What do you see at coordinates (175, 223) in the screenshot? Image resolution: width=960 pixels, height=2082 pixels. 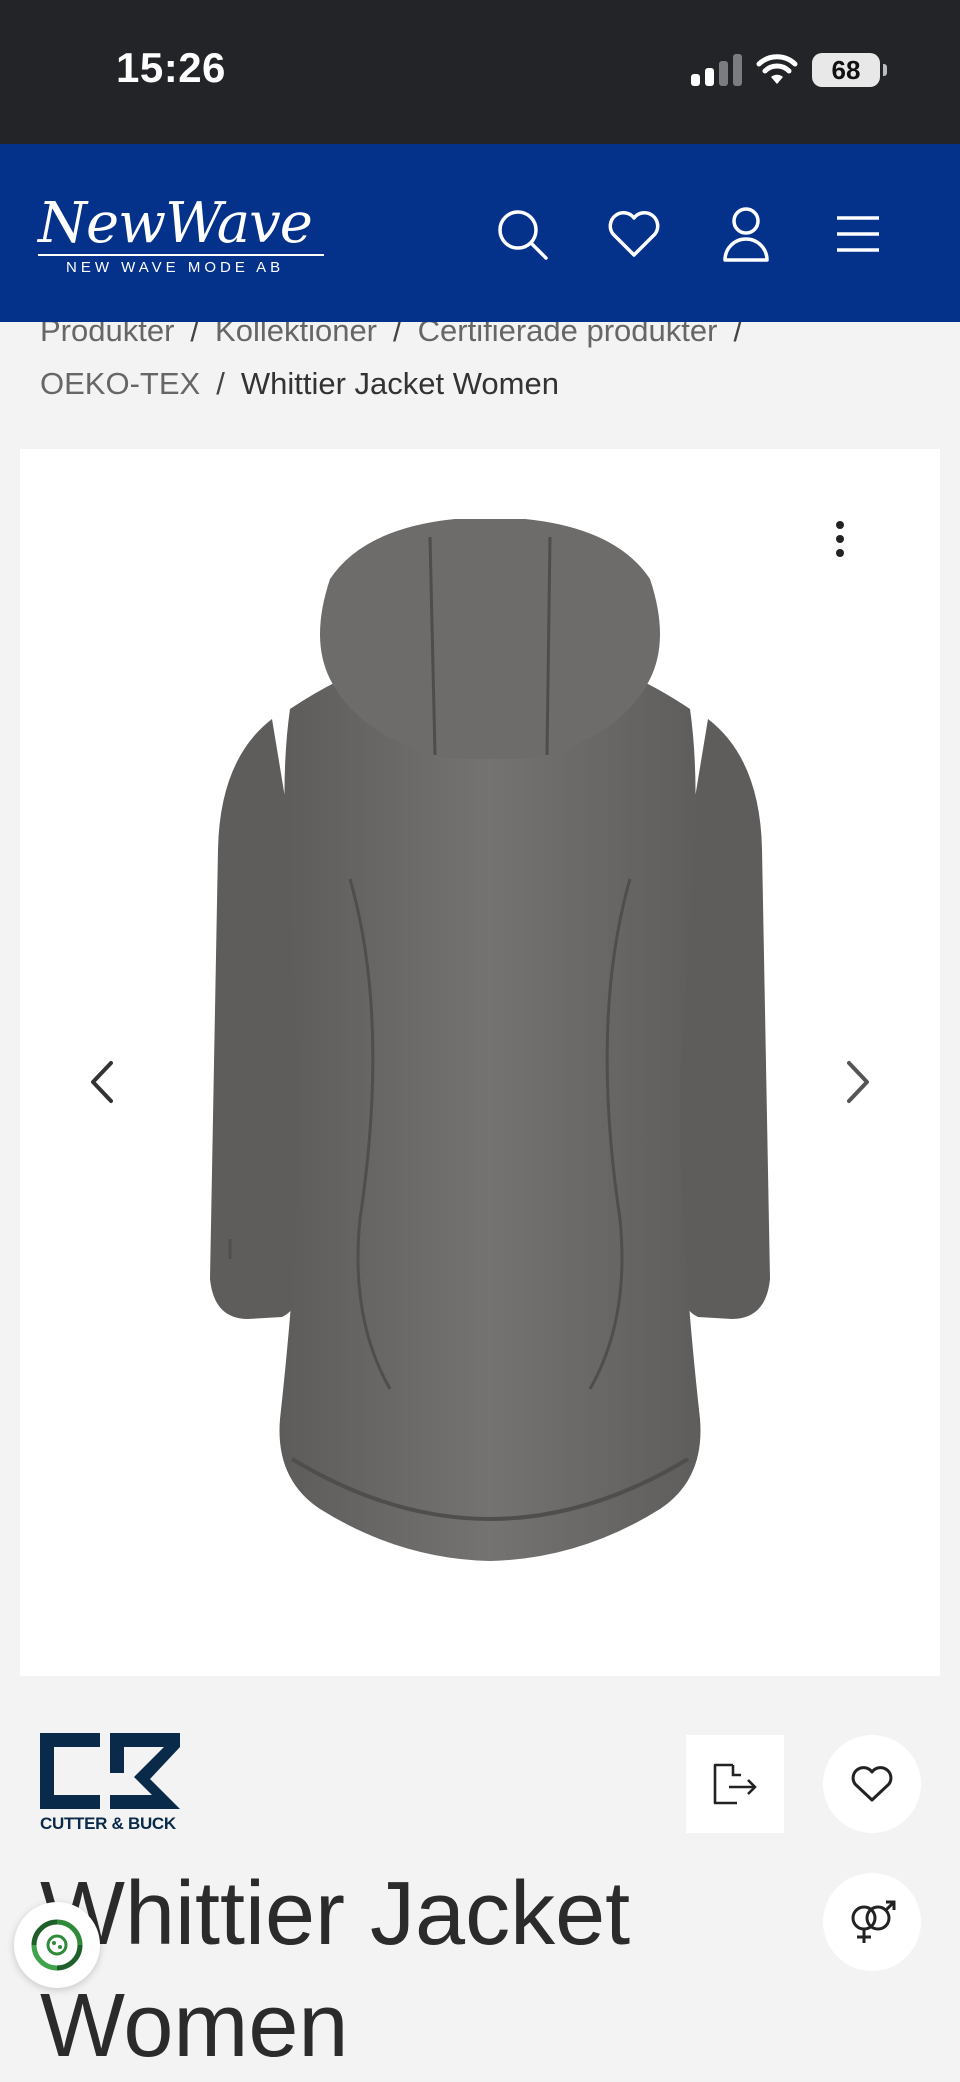 I see `logo-script: NewWave` at bounding box center [175, 223].